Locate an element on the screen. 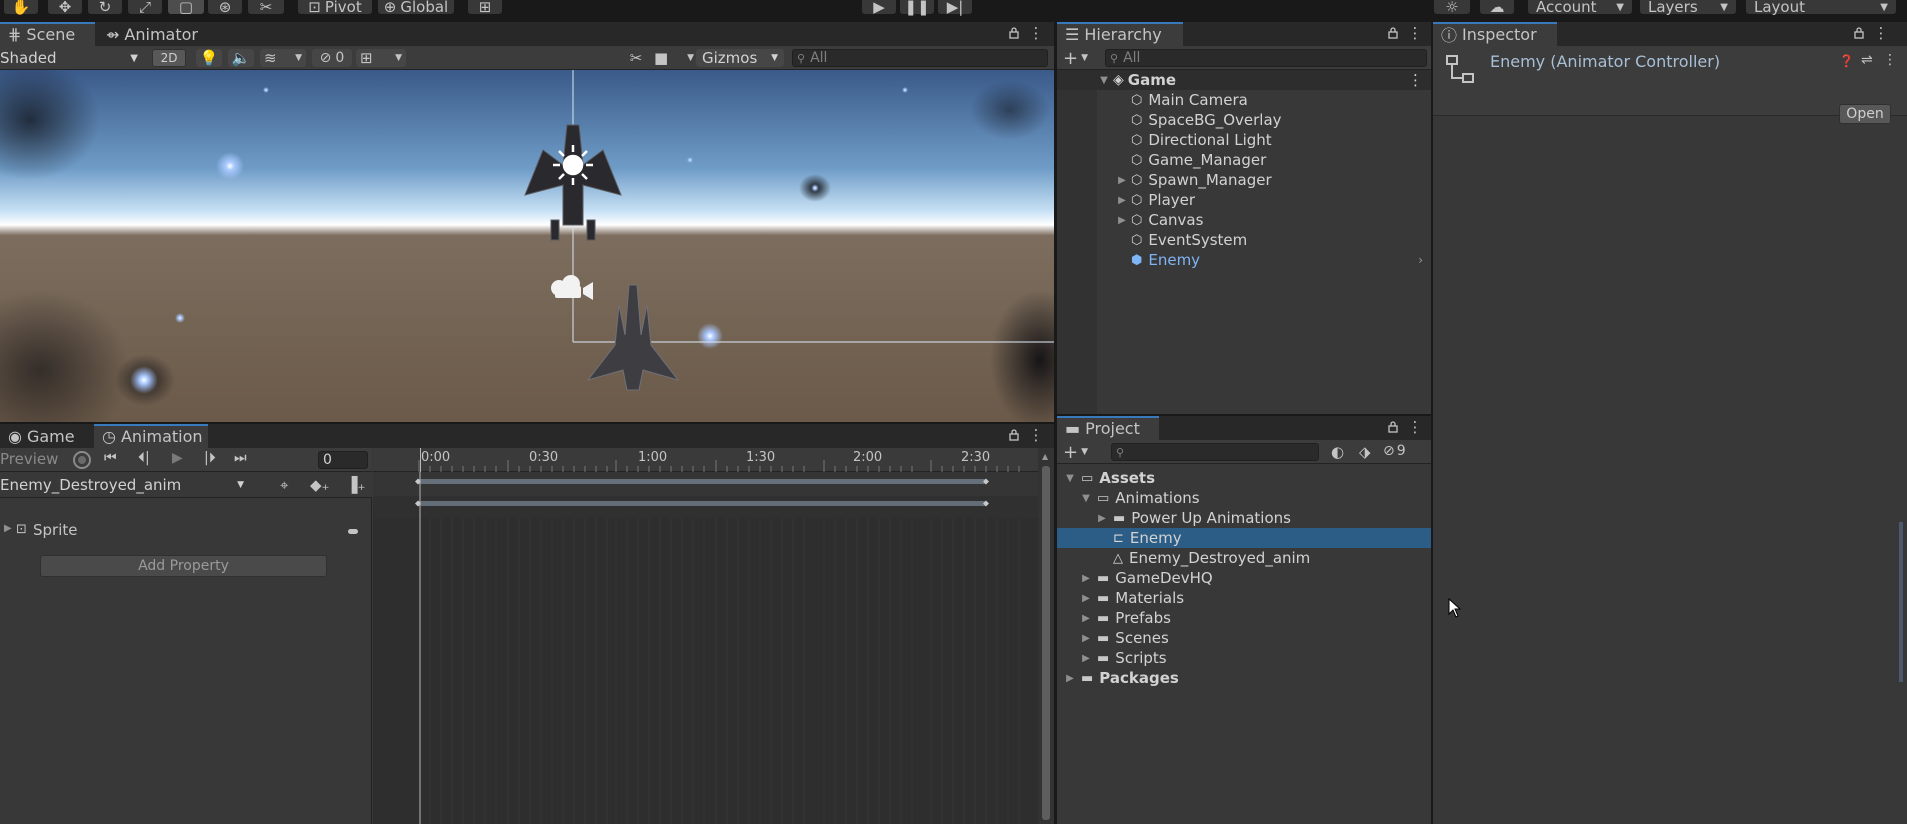 This screenshot has width=1907, height=824. add-keyframe-icon: ◆₊ is located at coordinates (319, 485).